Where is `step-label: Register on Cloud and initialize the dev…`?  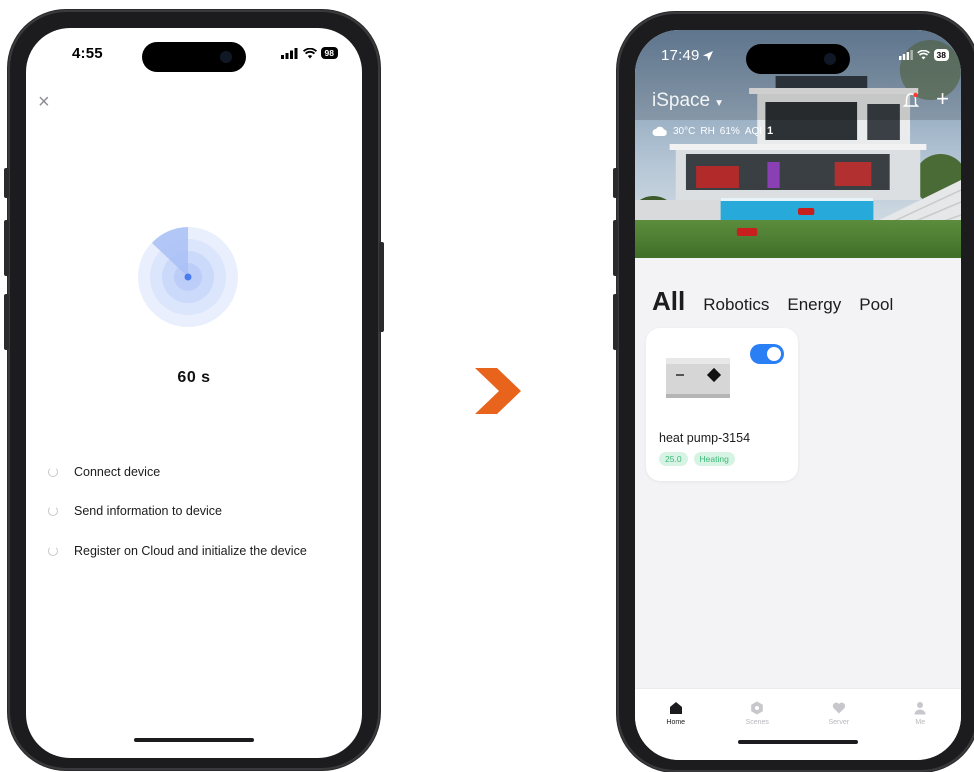 step-label: Register on Cloud and initialize the dev… is located at coordinates (190, 550).